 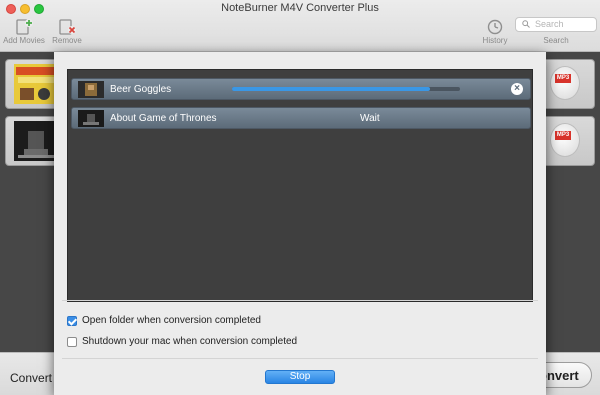 What do you see at coordinates (72, 341) in the screenshot?
I see `shutdown-checkbox` at bounding box center [72, 341].